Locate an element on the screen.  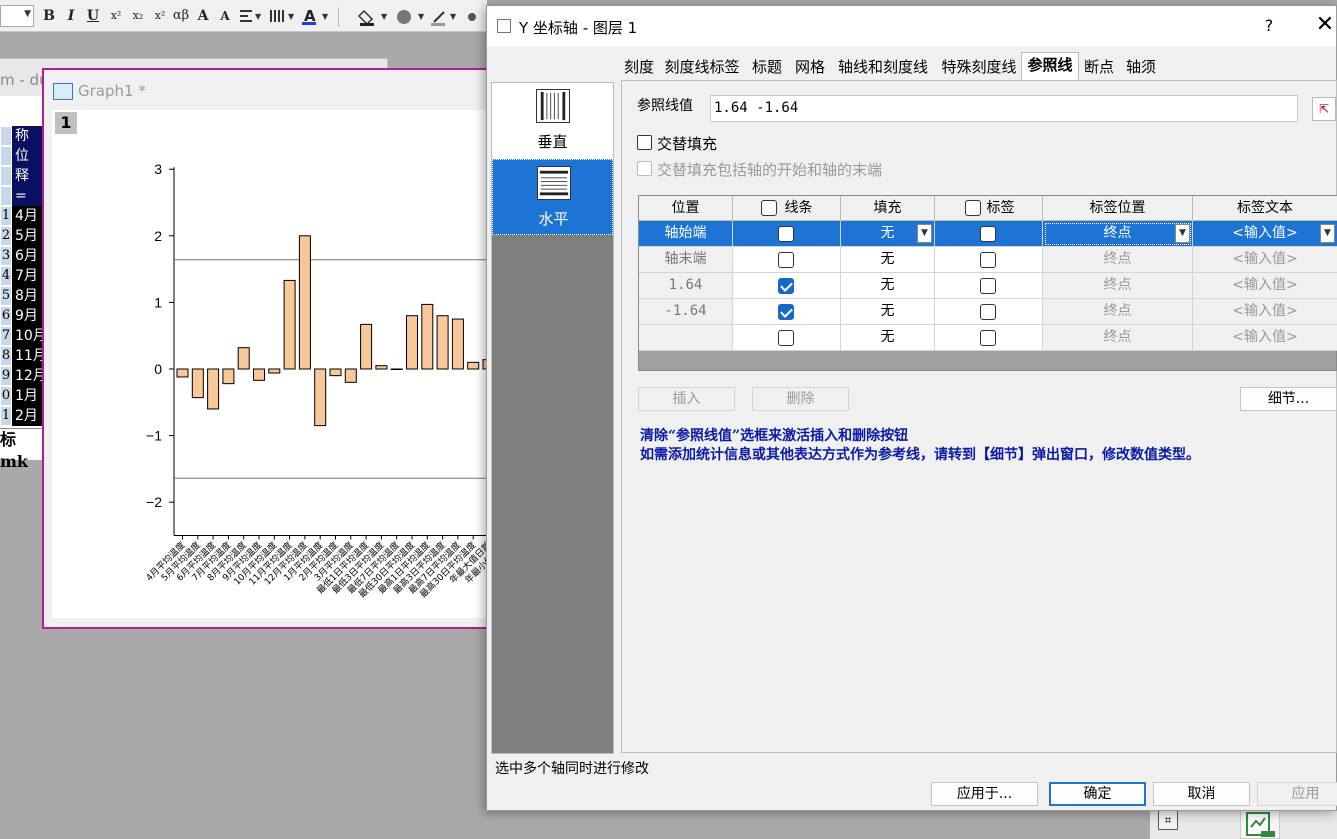
sheet-row: 称 is located at coordinates (21, 136).